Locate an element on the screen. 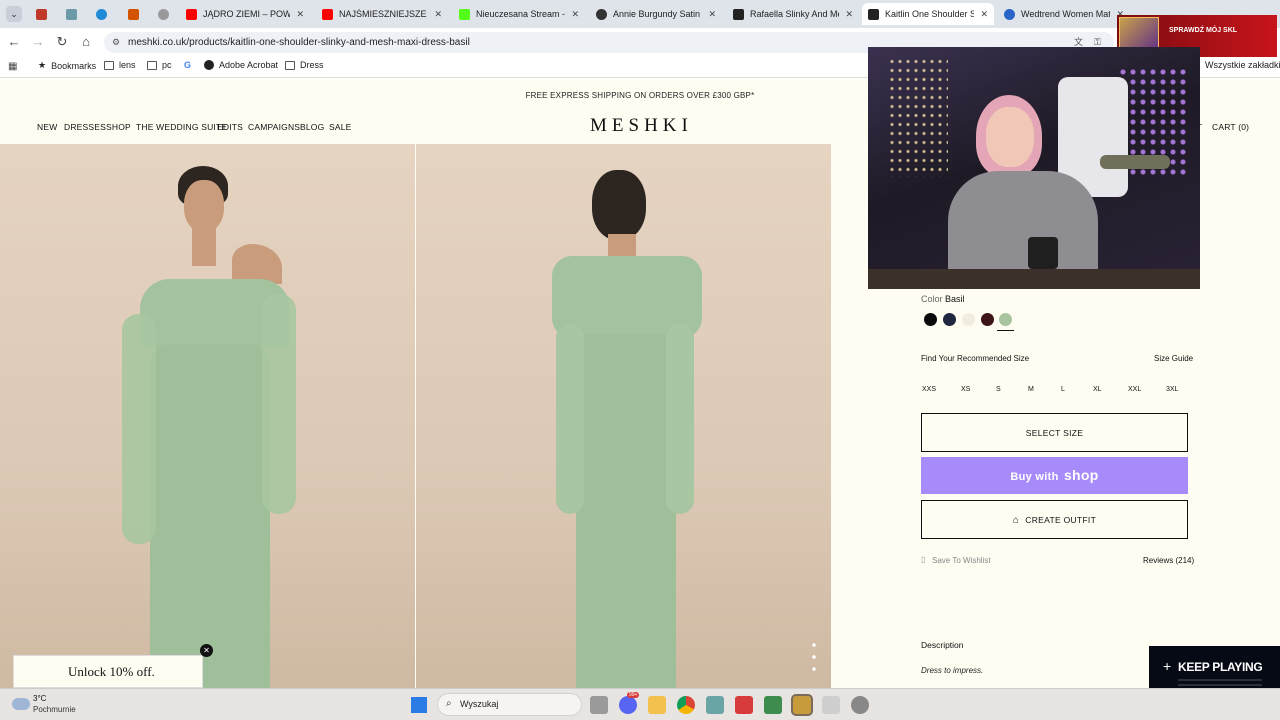 Image resolution: width=1280 pixels, height=720 pixels. forward-icon: → is located at coordinates (38, 42).